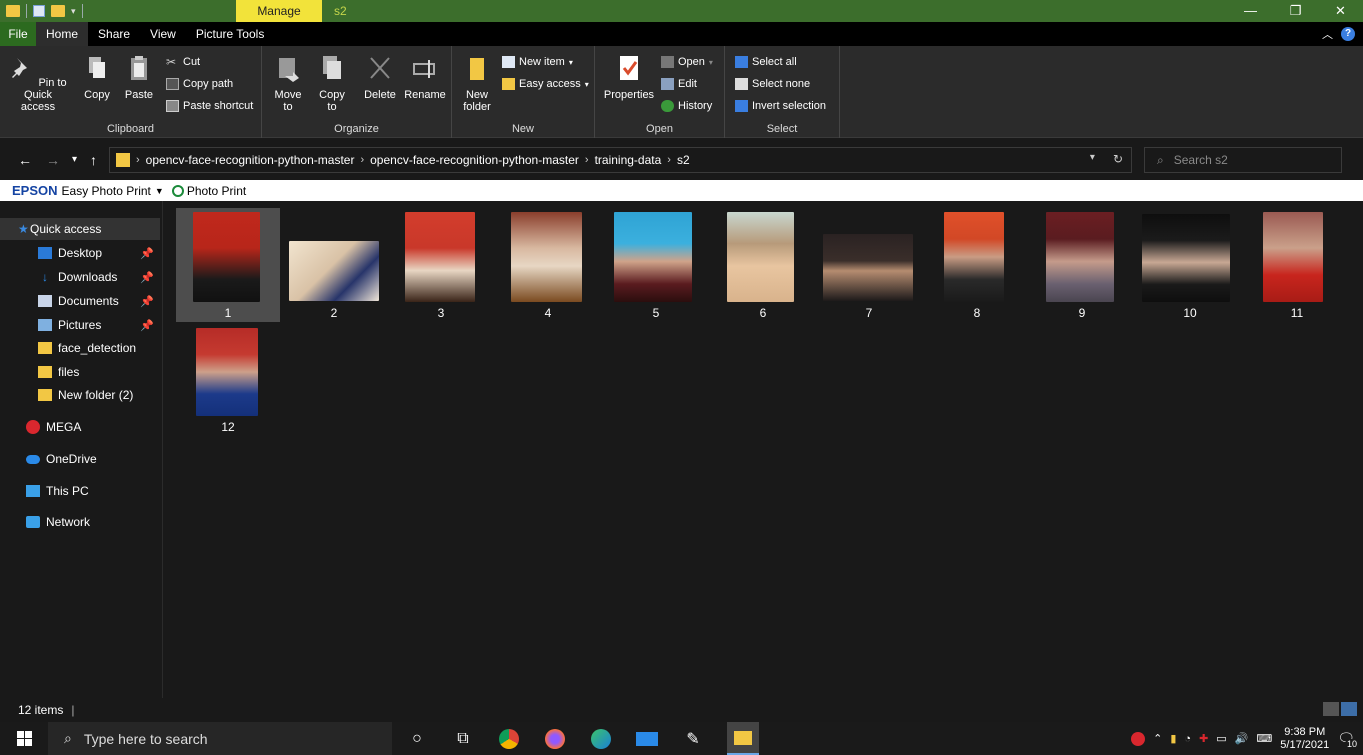  Describe the element at coordinates (545, 84) in the screenshot. I see `easy-access-button: Easy access ▾` at that location.